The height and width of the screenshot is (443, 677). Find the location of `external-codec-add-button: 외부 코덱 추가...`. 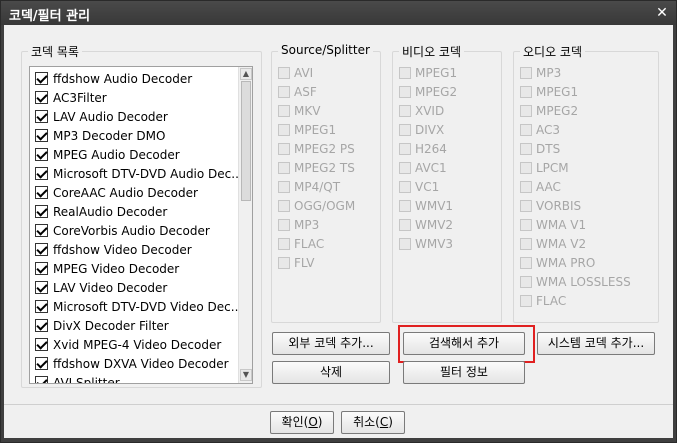

external-codec-add-button: 외부 코덱 추가... is located at coordinates (331, 343).